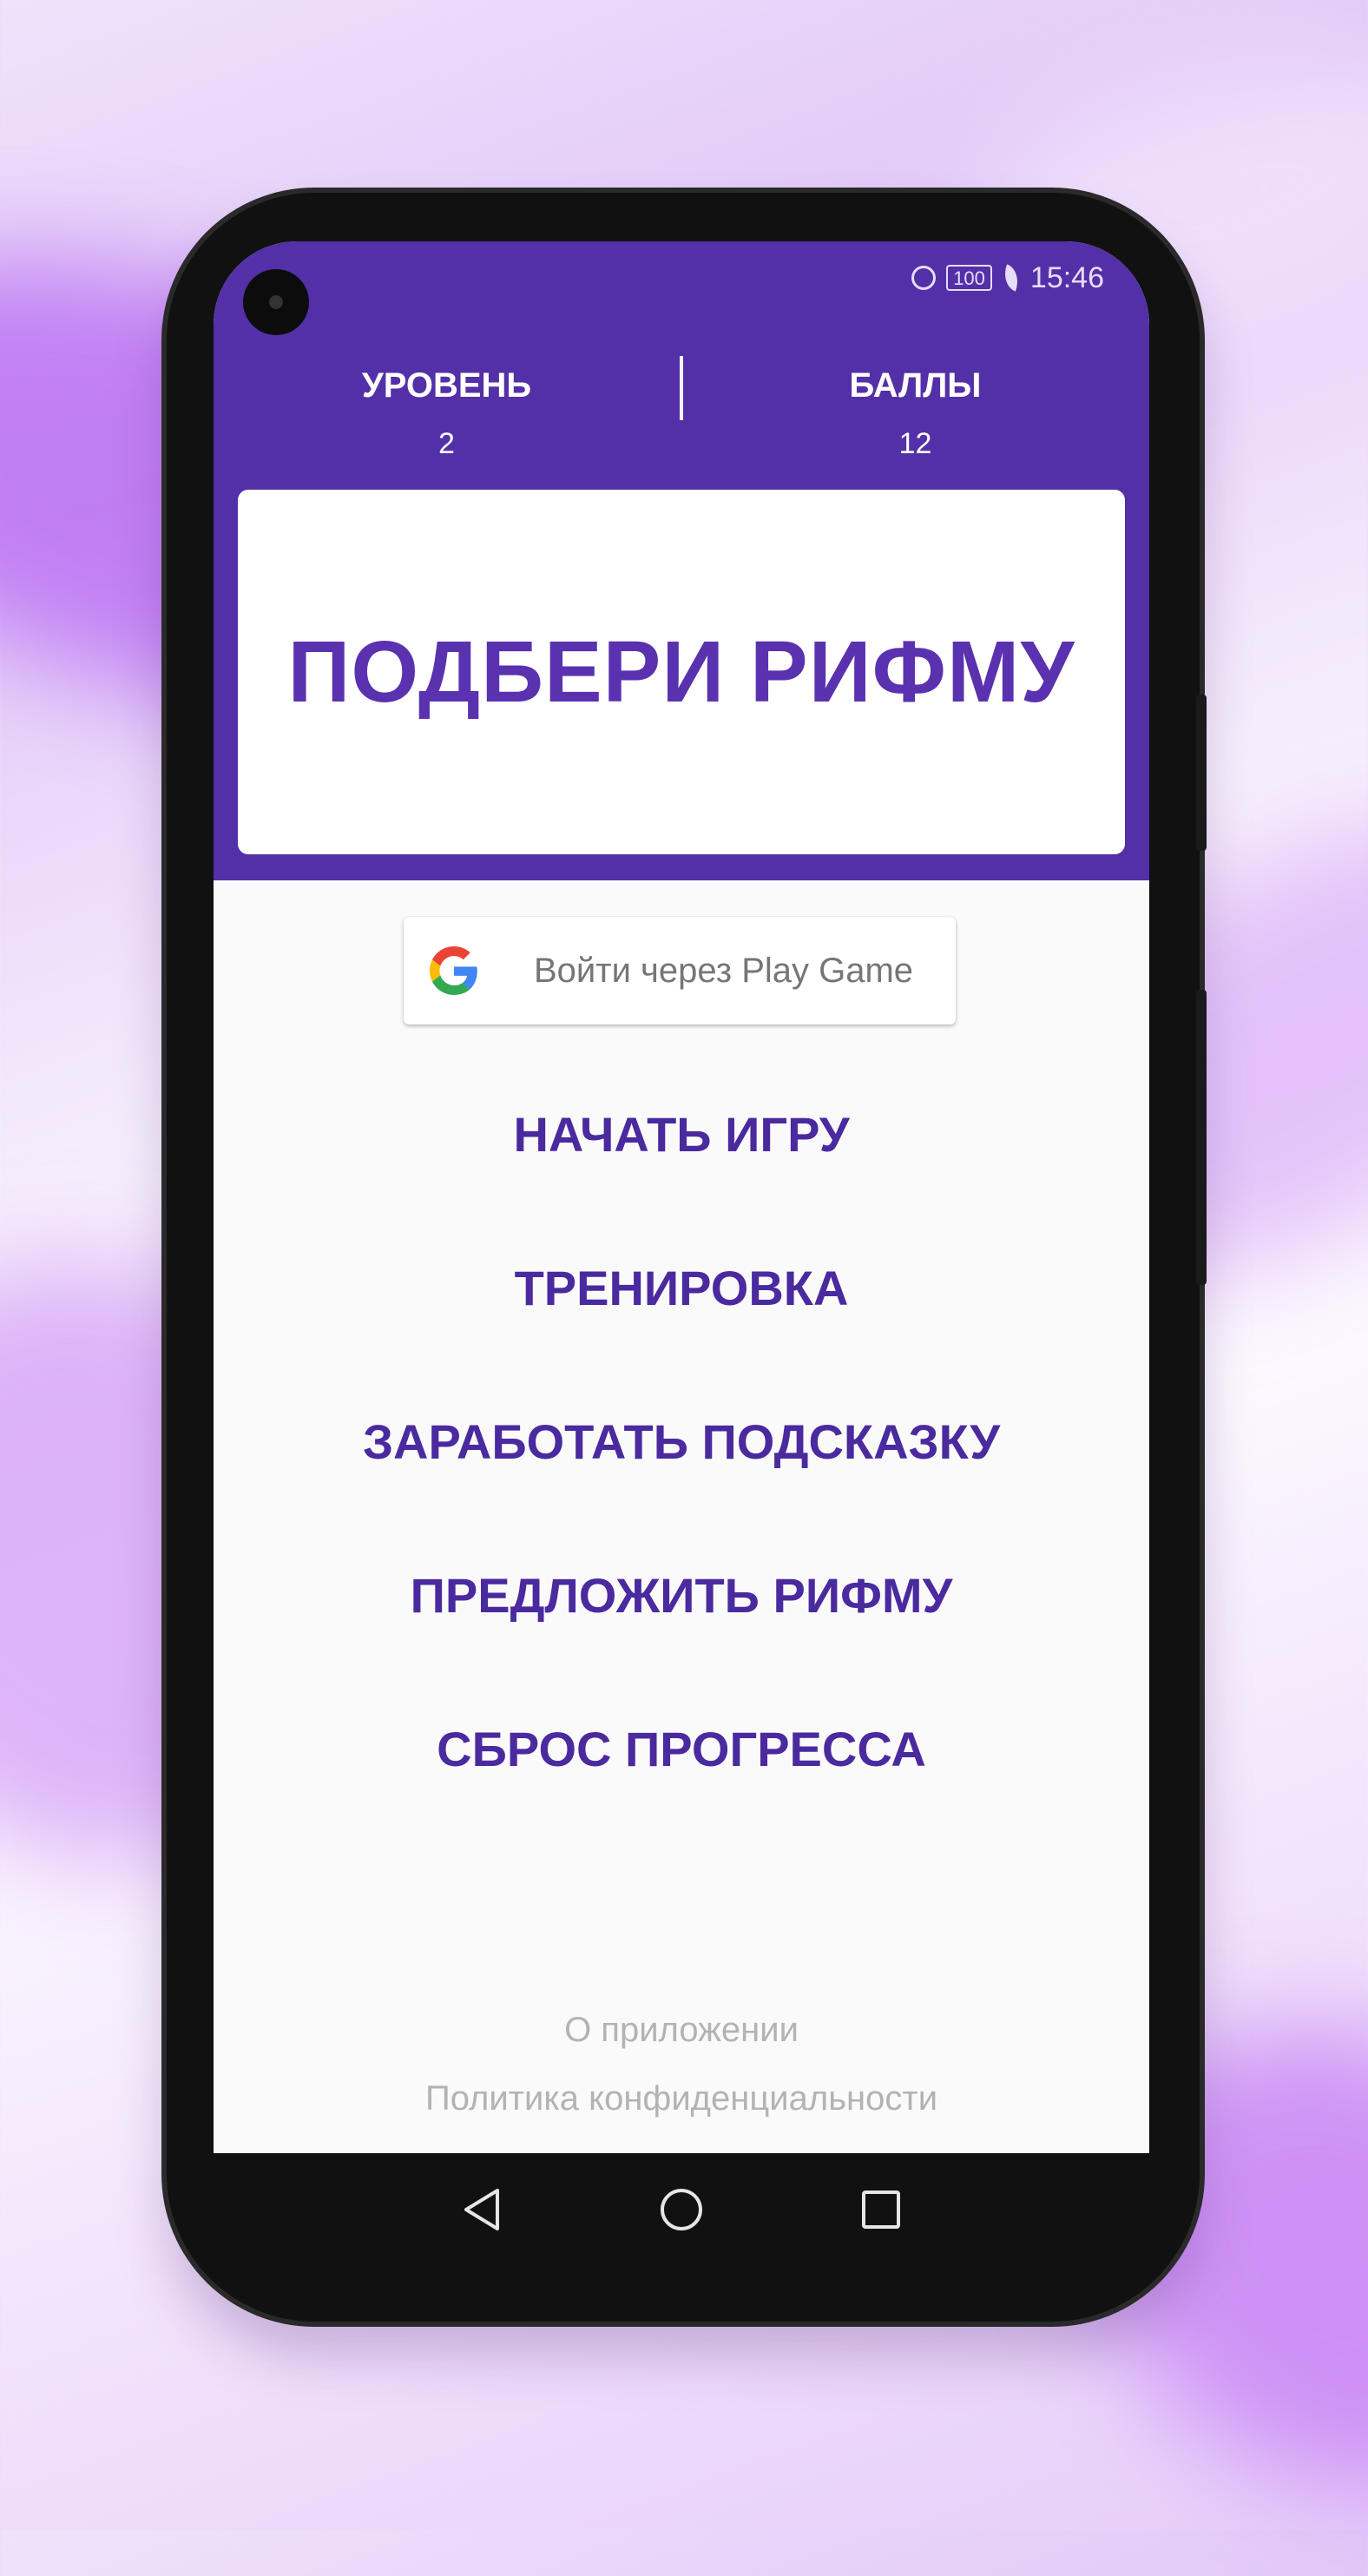  What do you see at coordinates (1067, 277) in the screenshot?
I see `status-time: 15:46` at bounding box center [1067, 277].